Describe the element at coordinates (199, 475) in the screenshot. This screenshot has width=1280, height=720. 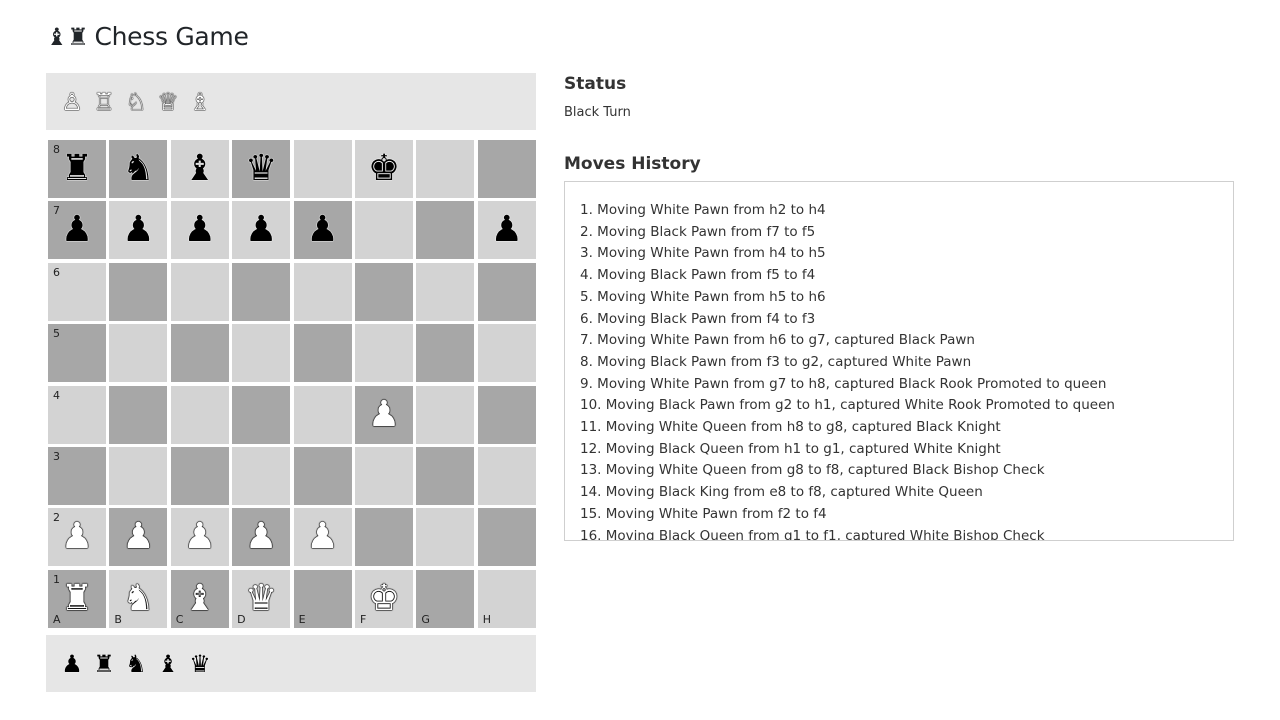
I see `square-c3` at that location.